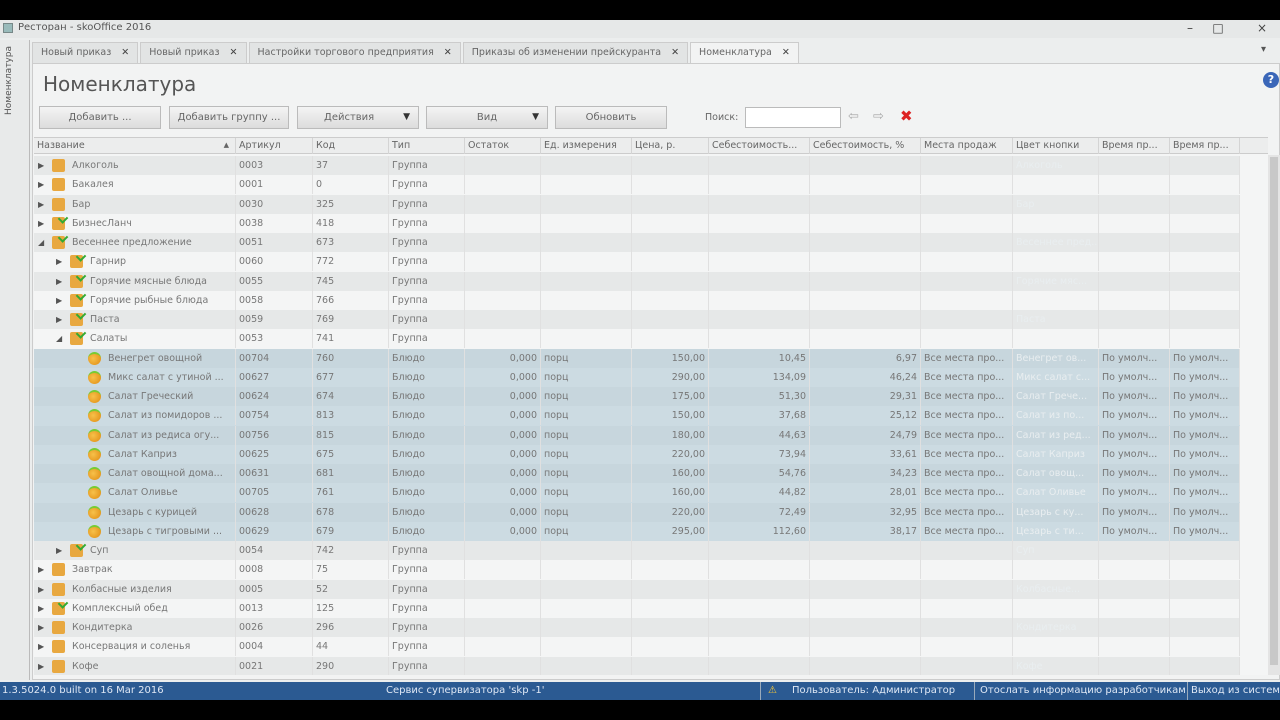 The height and width of the screenshot is (720, 1280). What do you see at coordinates (1262, 28) in the screenshot?
I see `close-window-button: ×` at bounding box center [1262, 28].